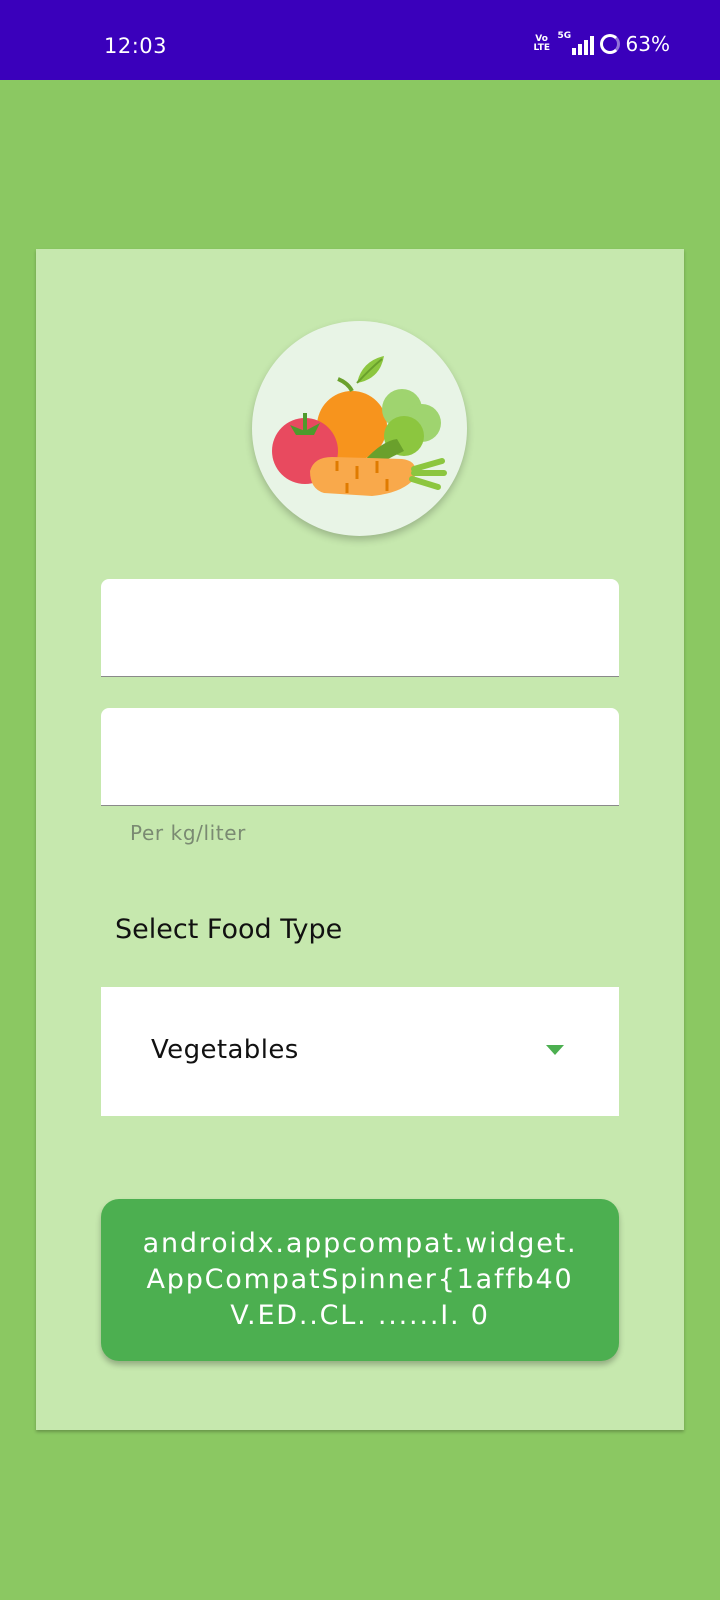  I want to click on battery-percent: 63%, so click(647, 44).